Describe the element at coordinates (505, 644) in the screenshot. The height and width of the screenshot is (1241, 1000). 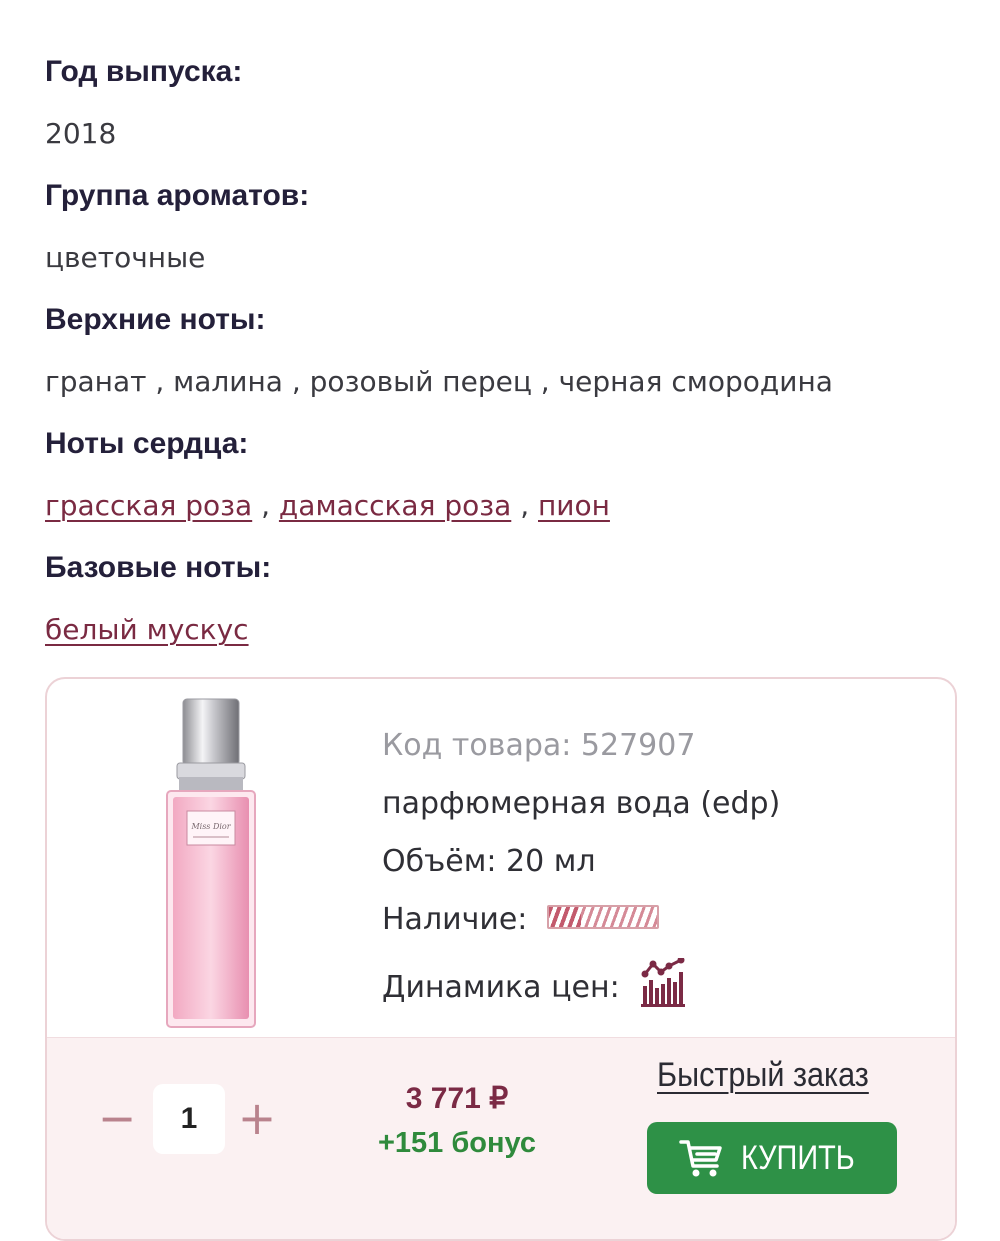
I see `base-notes-value: белый мускус` at that location.